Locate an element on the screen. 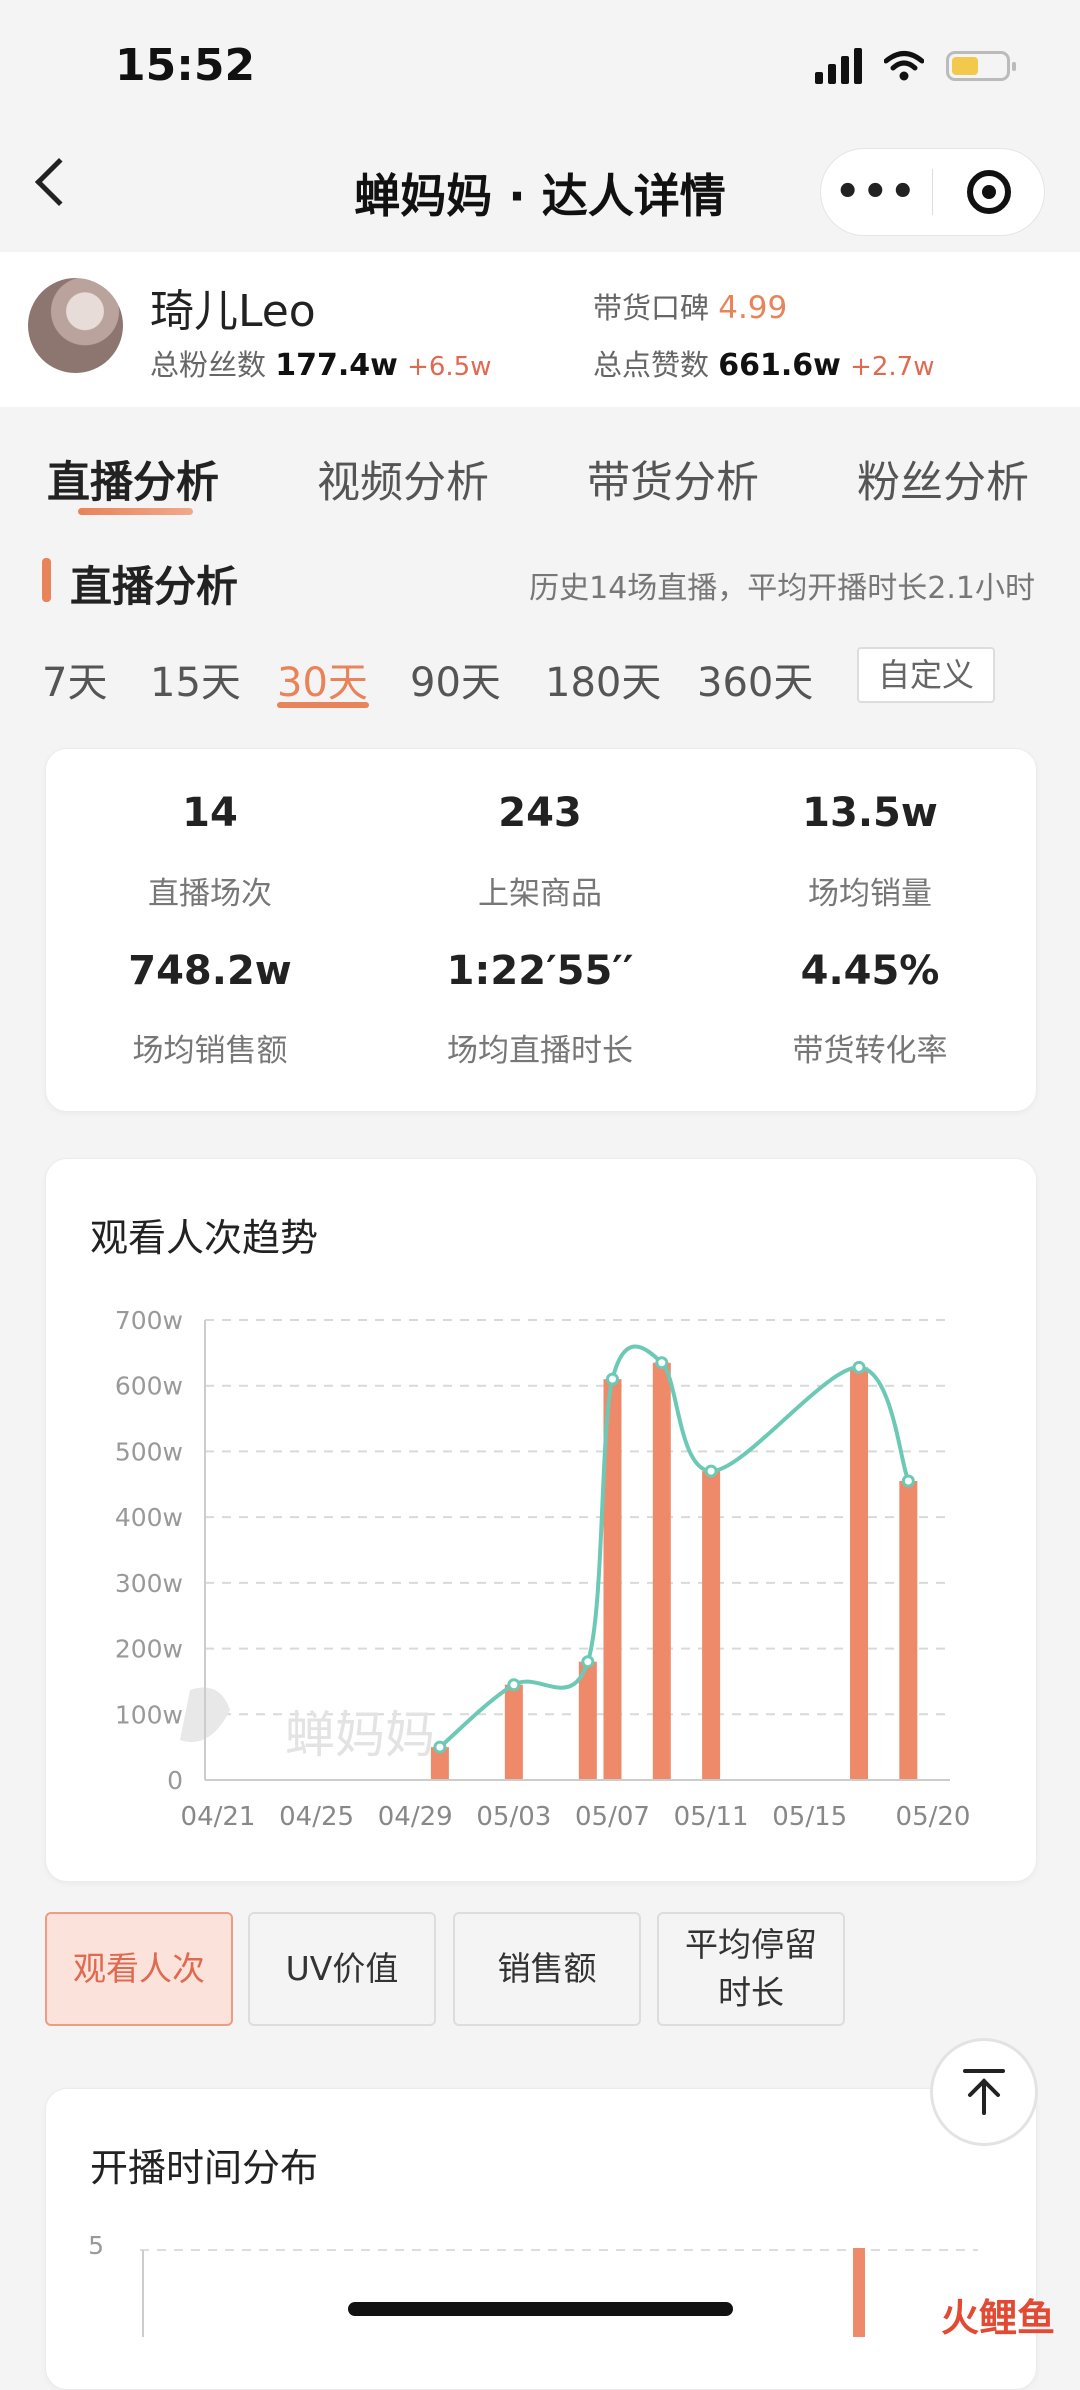  metric-views-button: 观看人次 is located at coordinates (139, 1969).